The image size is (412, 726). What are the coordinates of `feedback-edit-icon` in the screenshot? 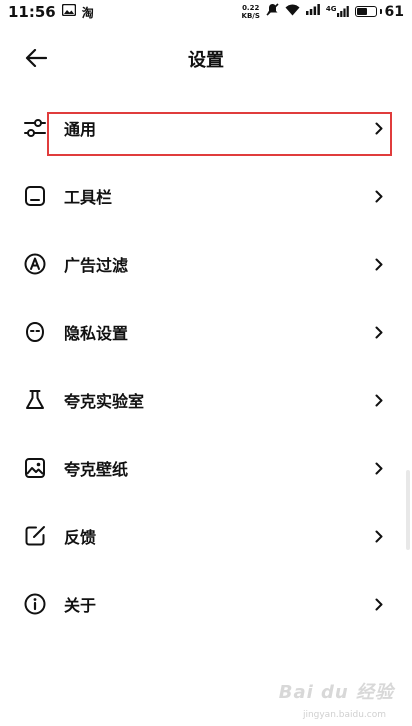 It's located at (35, 536).